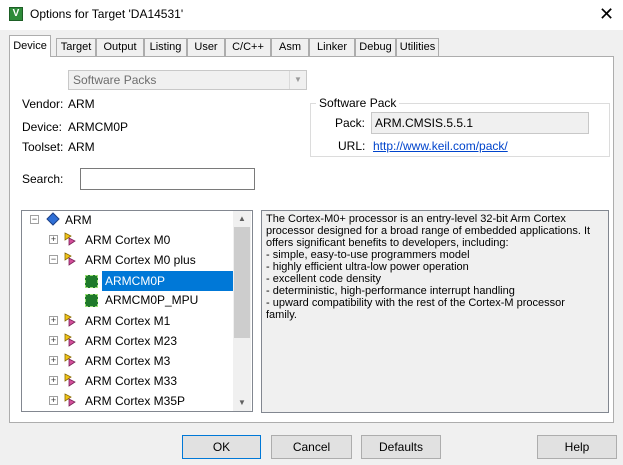 This screenshot has height=465, width=623. Describe the element at coordinates (401, 447) in the screenshot. I see `defaults-button: Defaults` at that location.